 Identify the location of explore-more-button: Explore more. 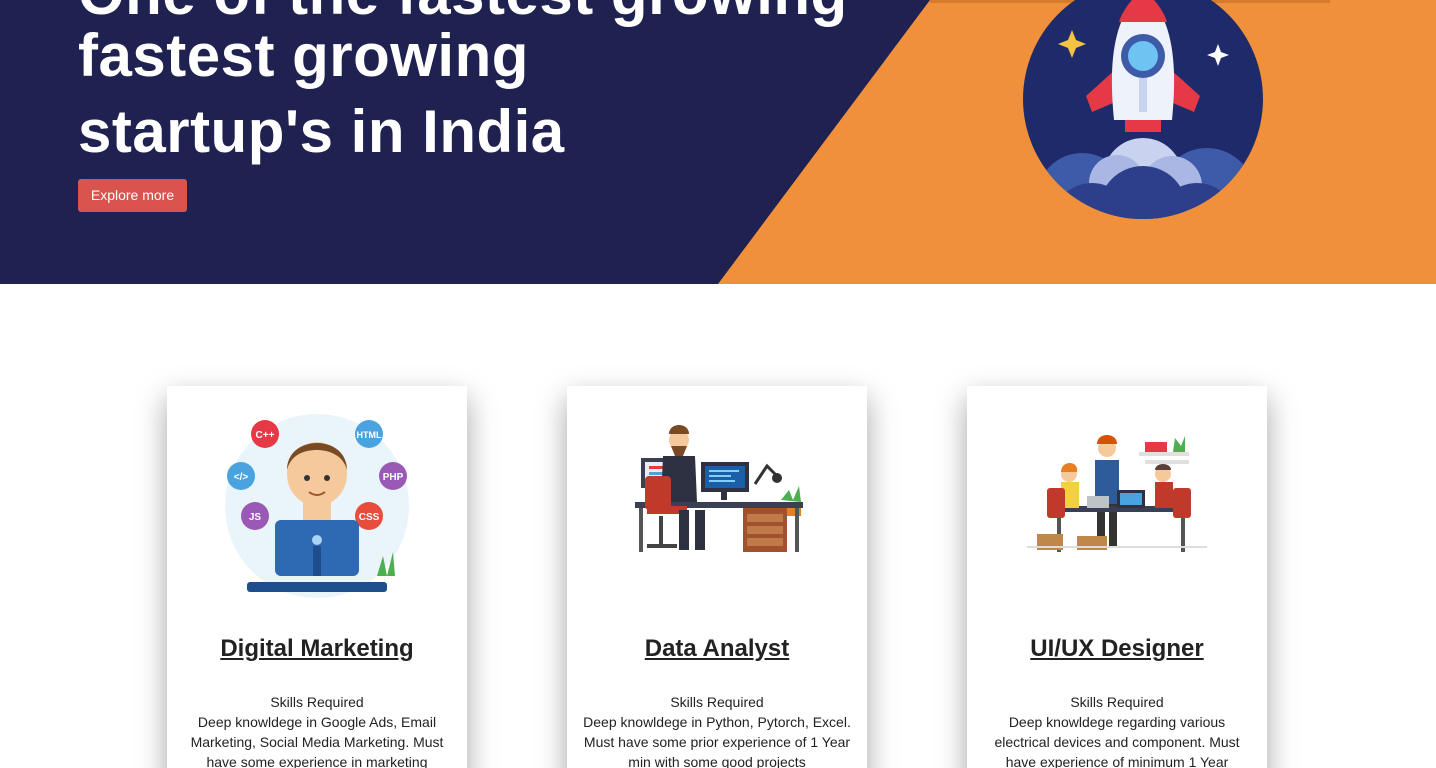
(132, 195).